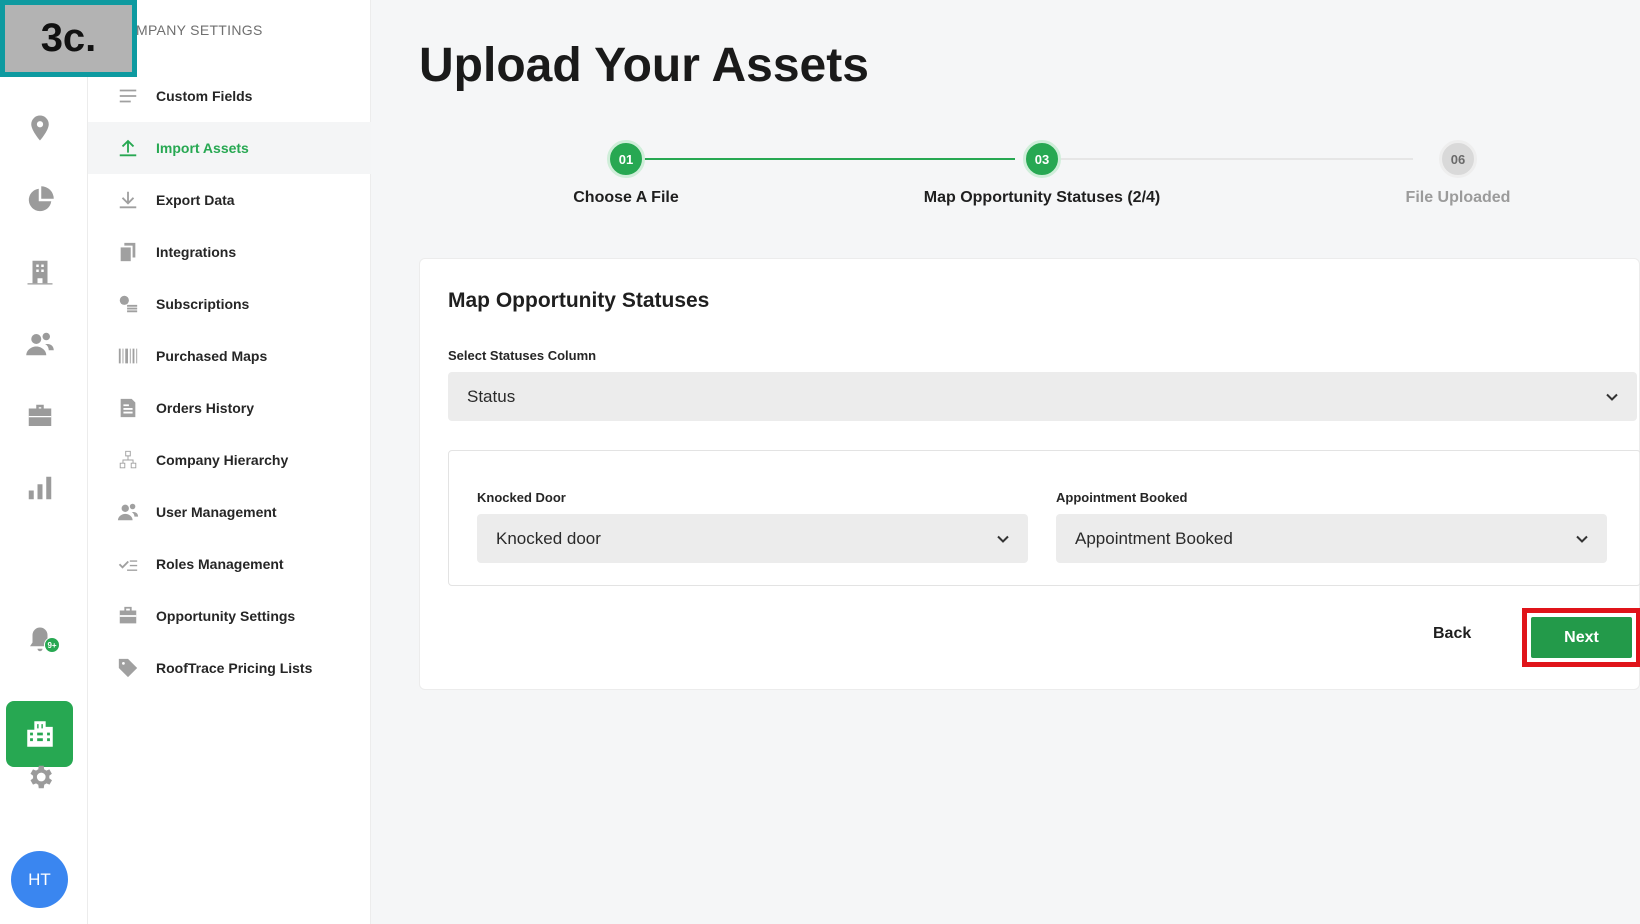 This screenshot has height=924, width=1640. What do you see at coordinates (40, 272) in the screenshot?
I see `building-icon` at bounding box center [40, 272].